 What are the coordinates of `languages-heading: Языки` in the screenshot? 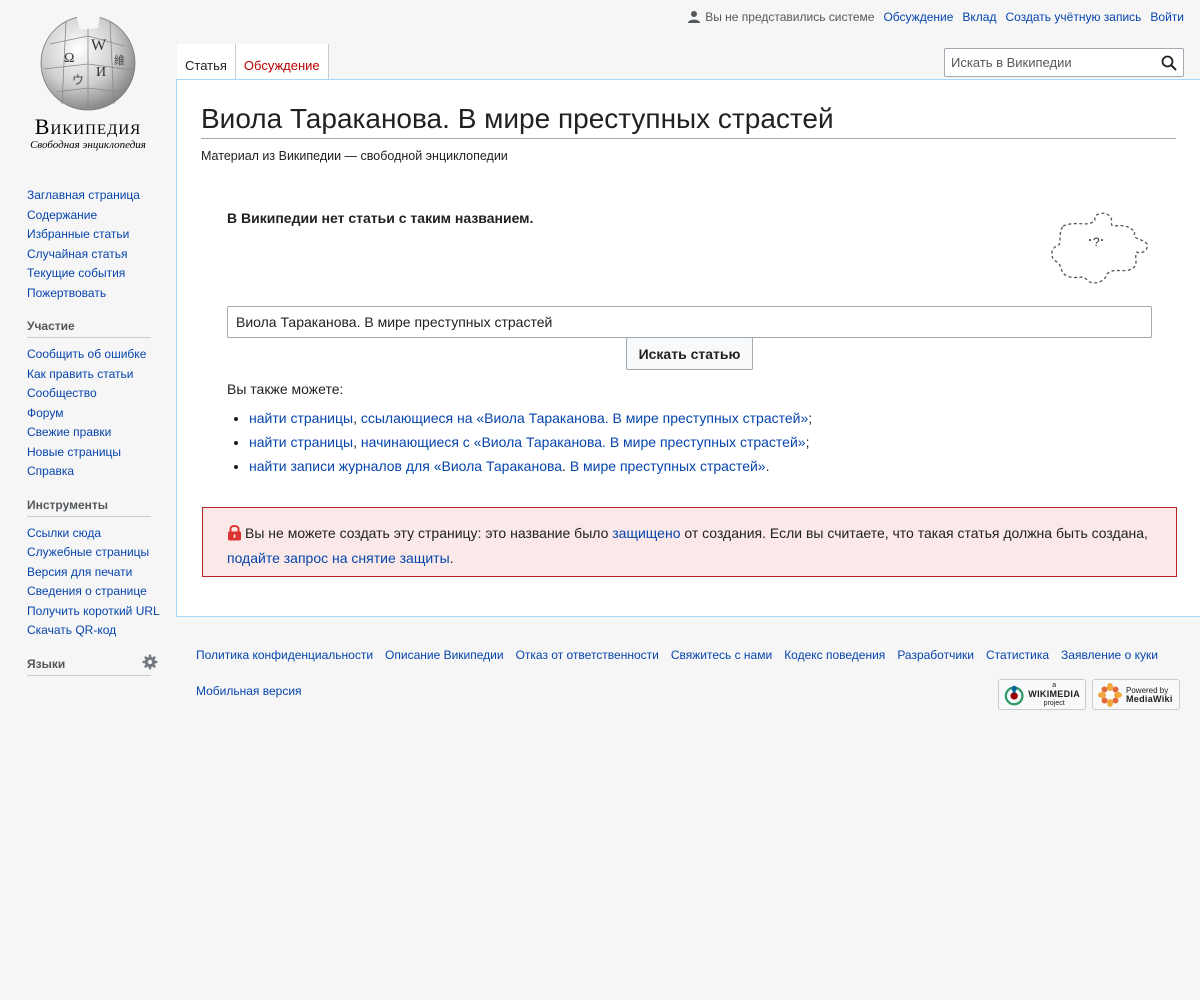 It's located at (89, 666).